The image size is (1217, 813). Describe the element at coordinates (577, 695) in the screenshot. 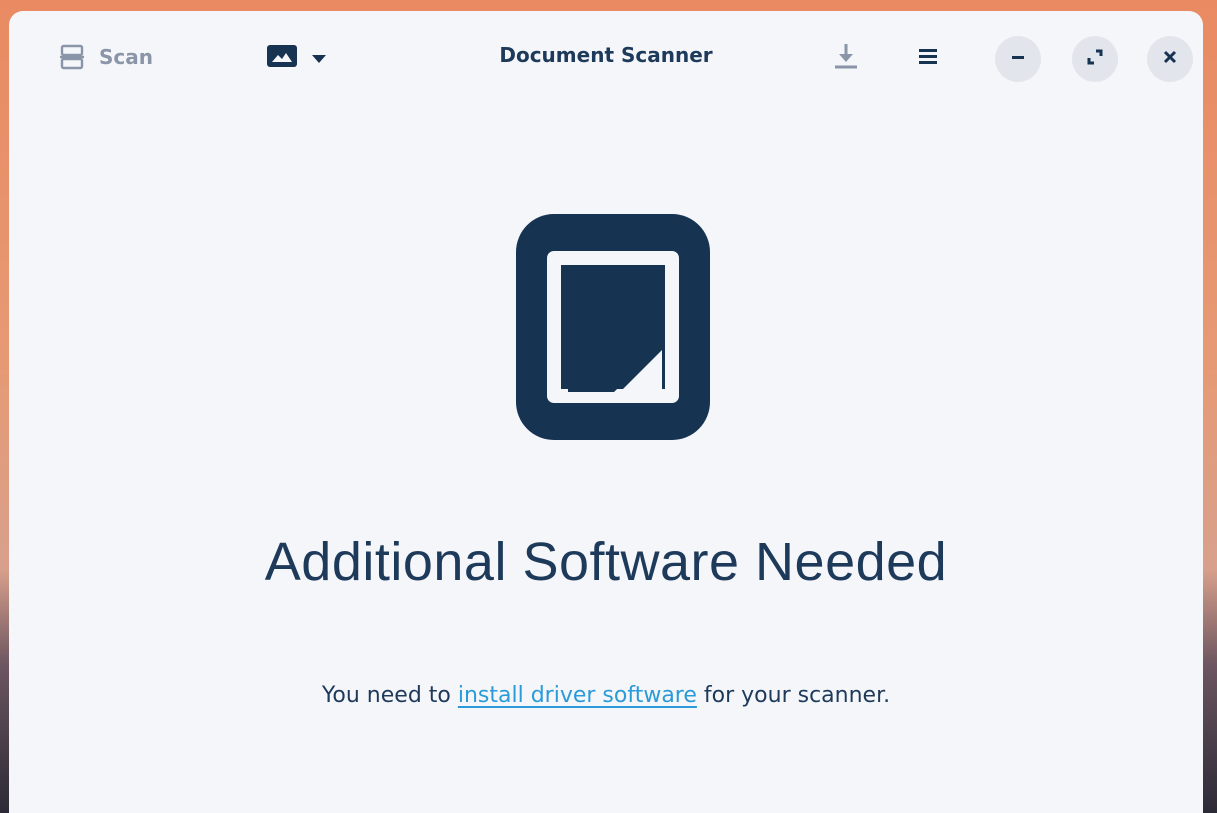

I see `install-driver-link: install driver software` at that location.